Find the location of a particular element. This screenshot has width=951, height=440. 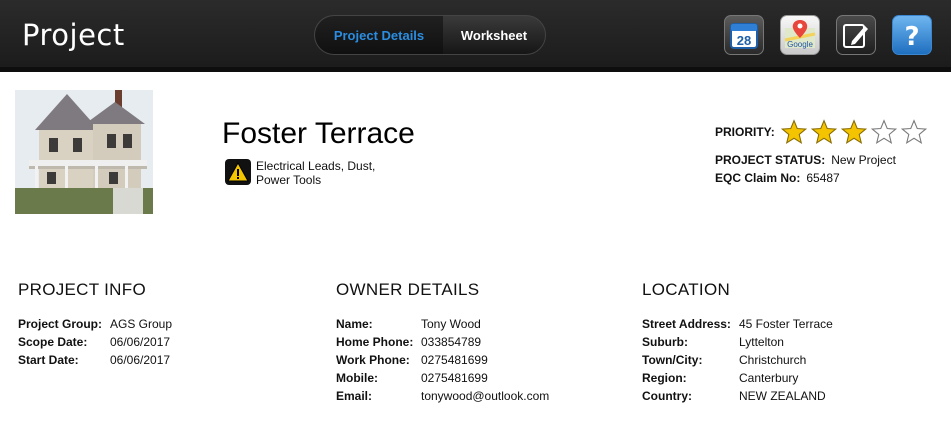

info-row: Scope Date: 06/06/2017 is located at coordinates (95, 342).